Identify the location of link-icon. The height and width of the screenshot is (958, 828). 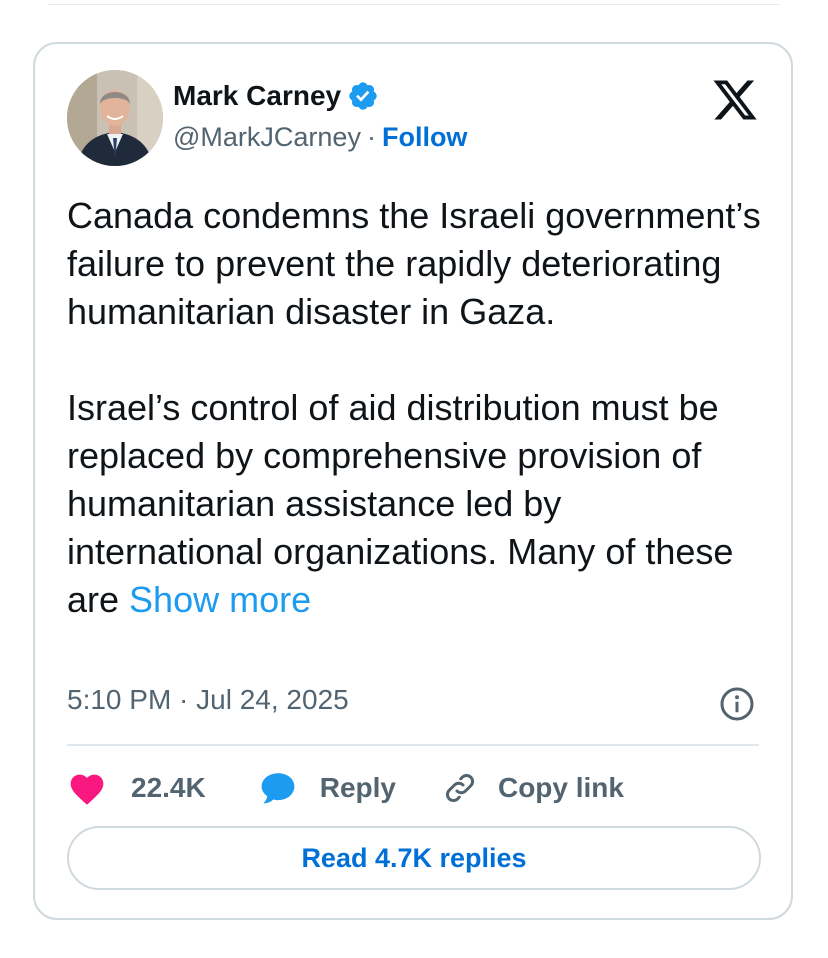
(459, 788).